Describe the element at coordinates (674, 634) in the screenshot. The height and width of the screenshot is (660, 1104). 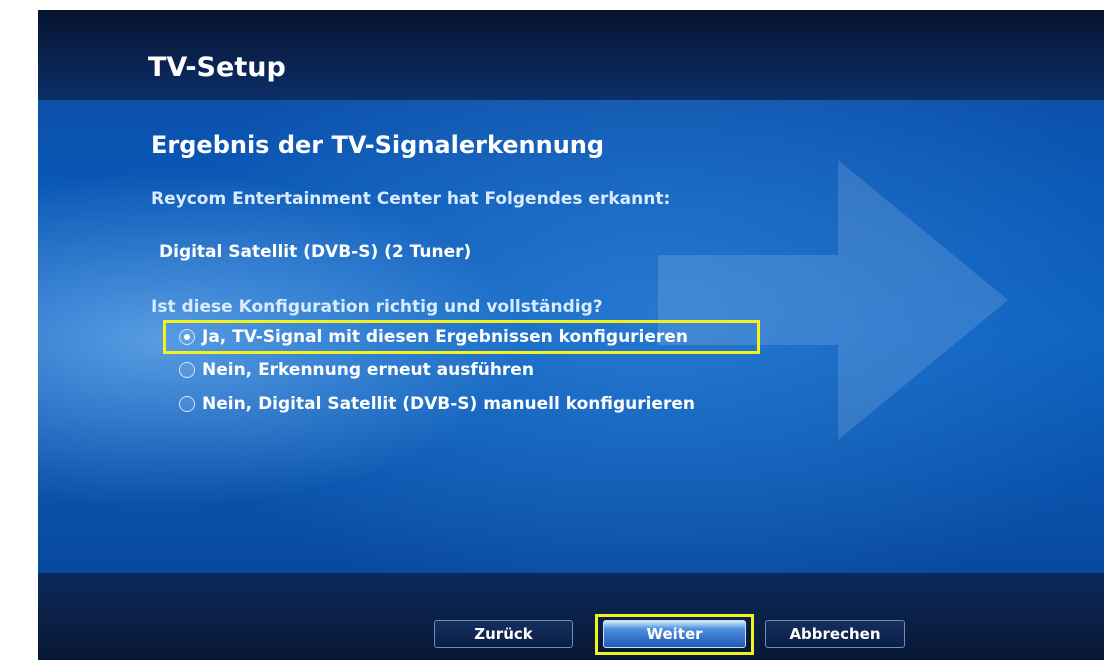
I see `next-button: Weiter` at that location.